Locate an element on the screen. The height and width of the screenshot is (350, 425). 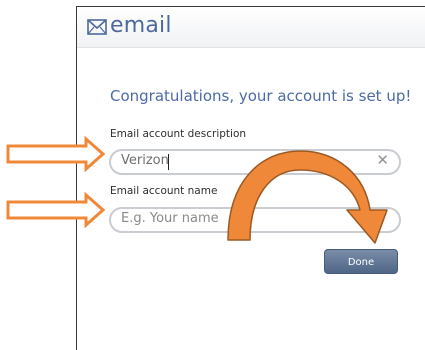
description-field: Verizon ✕ is located at coordinates (255, 162).